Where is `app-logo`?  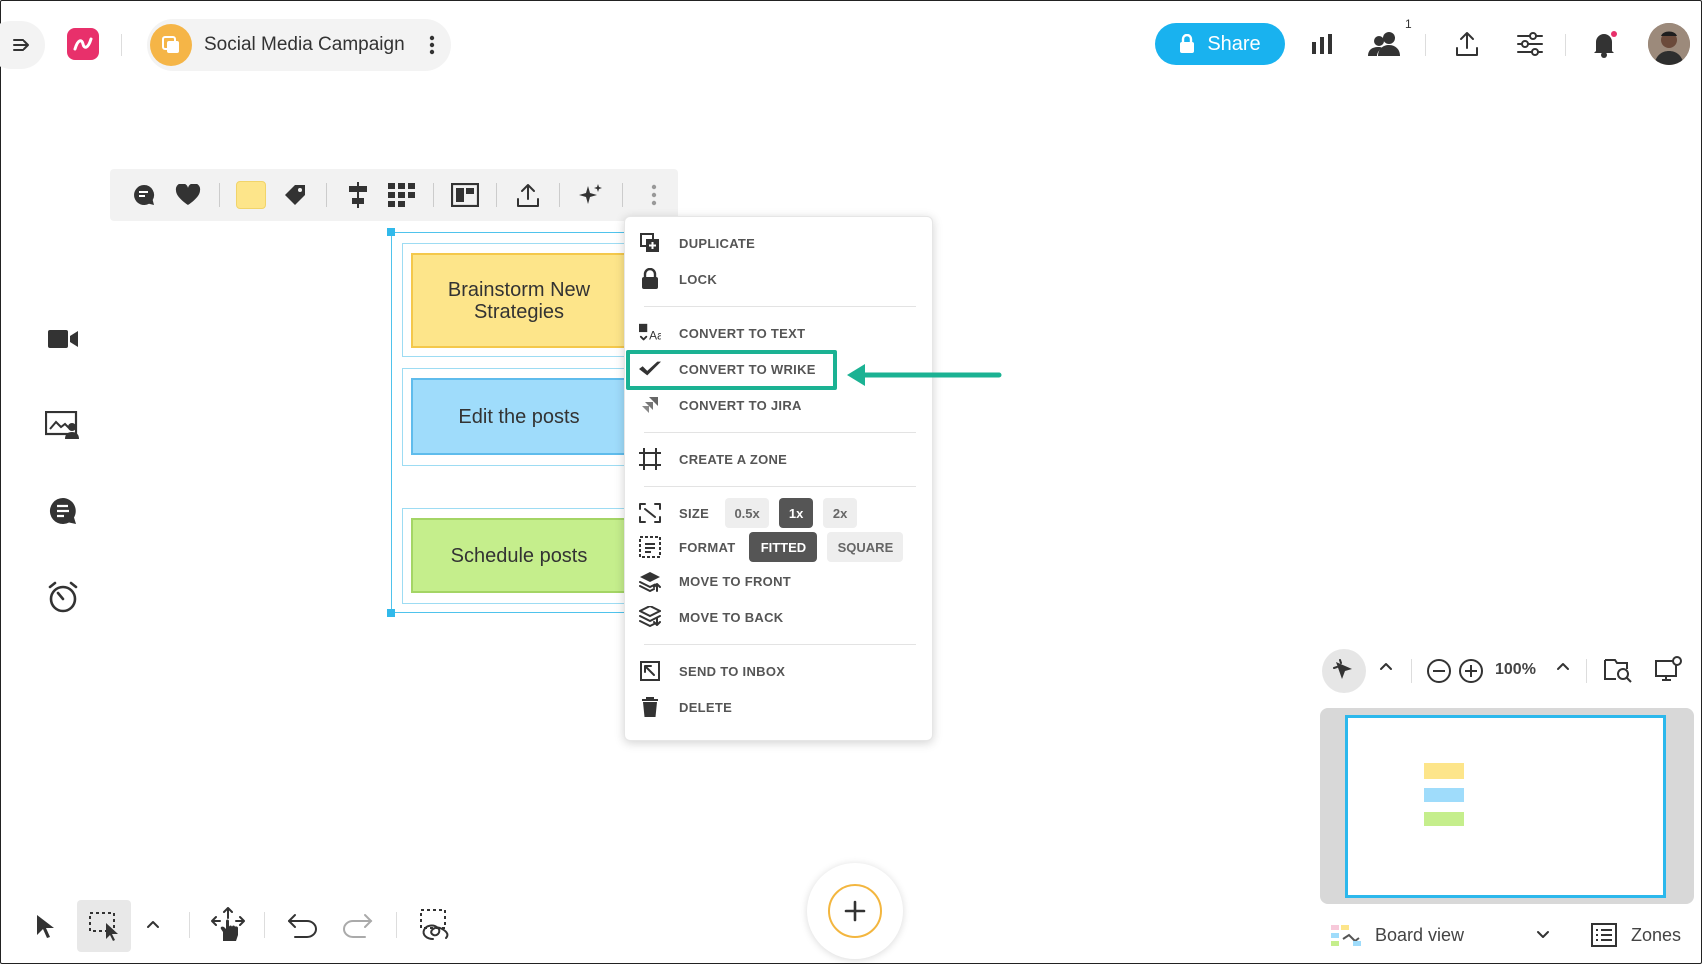 app-logo is located at coordinates (83, 44).